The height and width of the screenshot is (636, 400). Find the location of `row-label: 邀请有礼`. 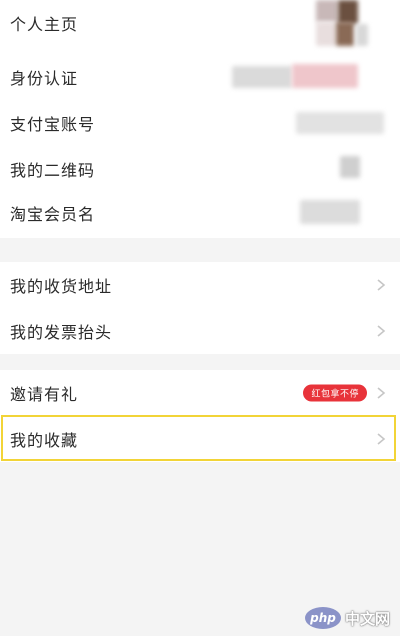

row-label: 邀请有礼 is located at coordinates (44, 394).